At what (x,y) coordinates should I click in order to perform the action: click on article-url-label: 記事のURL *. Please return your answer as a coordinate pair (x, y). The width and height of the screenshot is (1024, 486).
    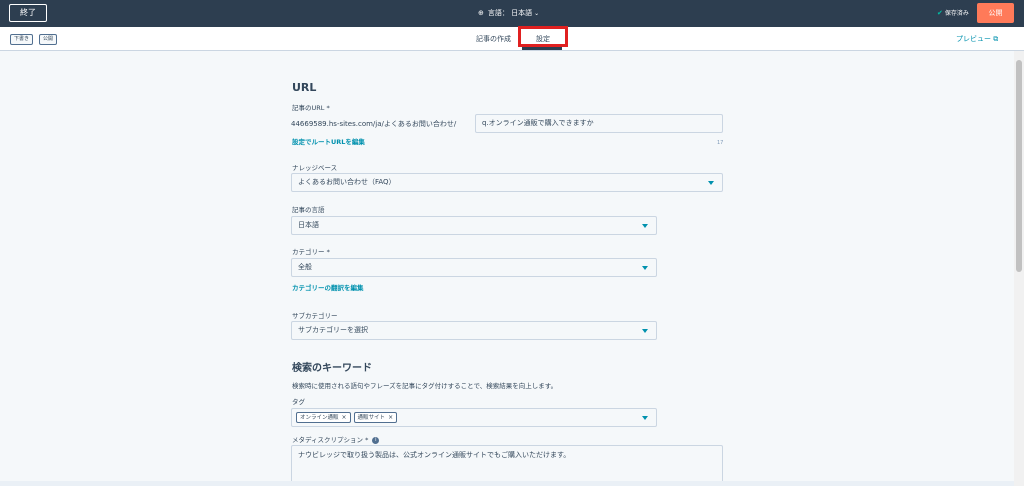
    Looking at the image, I should click on (311, 107).